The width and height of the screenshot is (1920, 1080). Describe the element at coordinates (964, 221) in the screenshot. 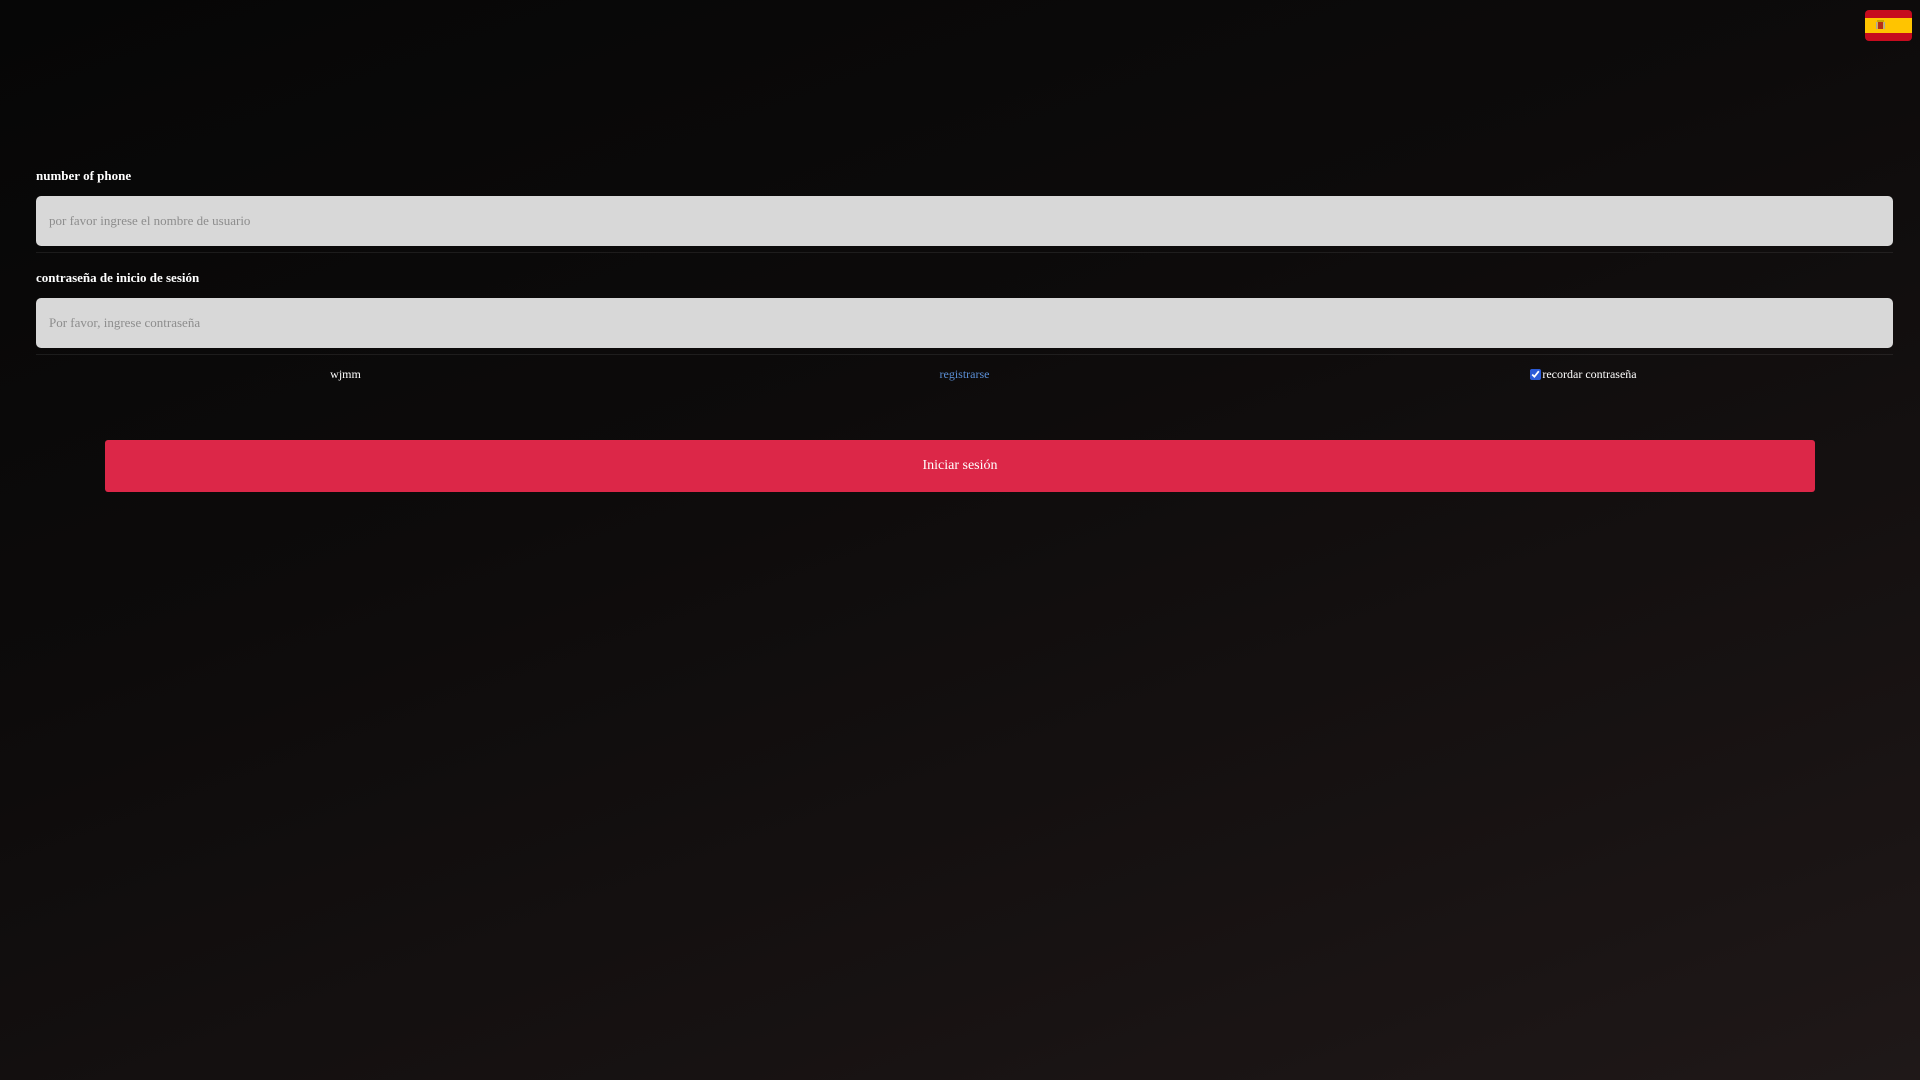

I see `phone-input` at that location.